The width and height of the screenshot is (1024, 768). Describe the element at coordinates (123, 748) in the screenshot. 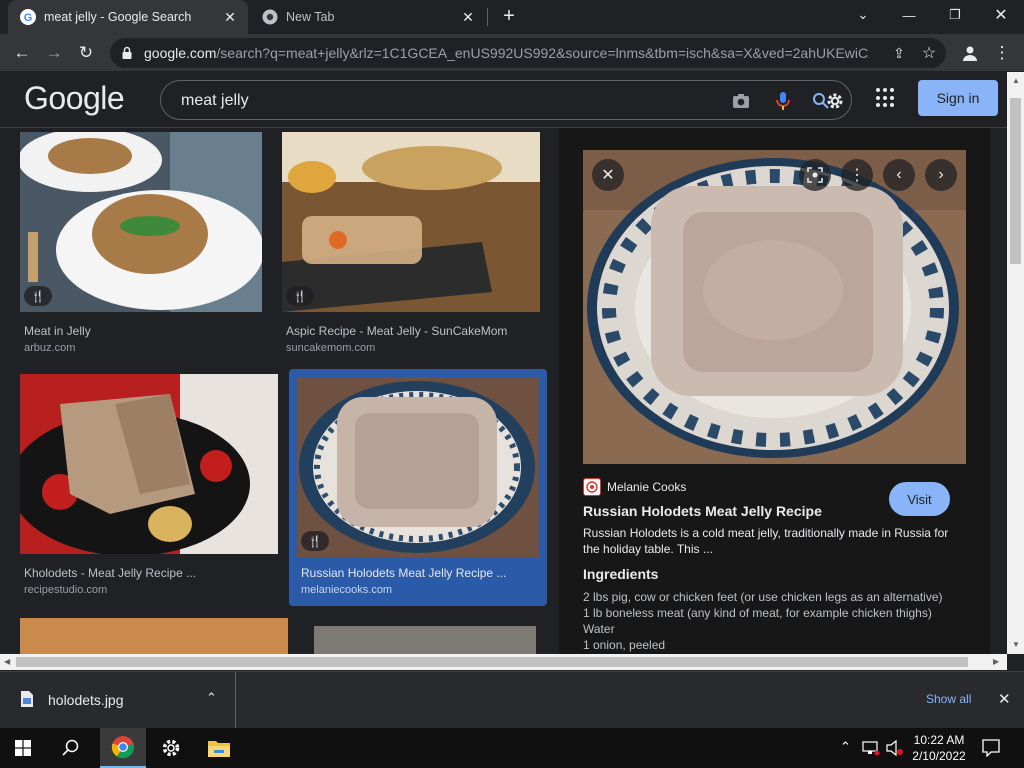

I see `chrome-icon` at that location.